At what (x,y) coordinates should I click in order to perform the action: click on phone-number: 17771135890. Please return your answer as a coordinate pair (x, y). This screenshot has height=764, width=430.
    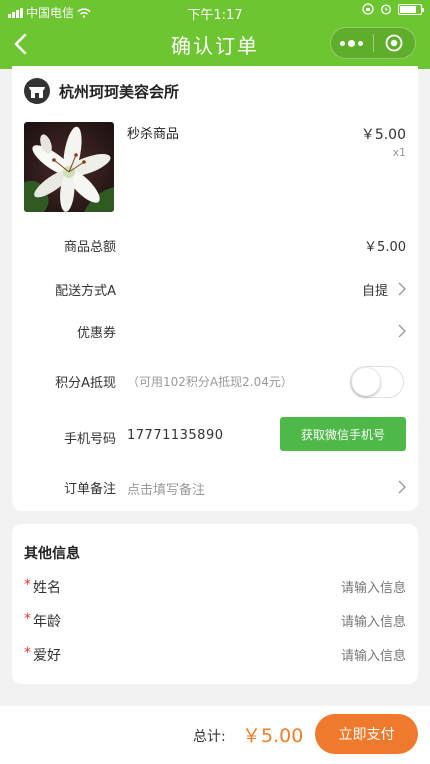
    Looking at the image, I should click on (175, 435).